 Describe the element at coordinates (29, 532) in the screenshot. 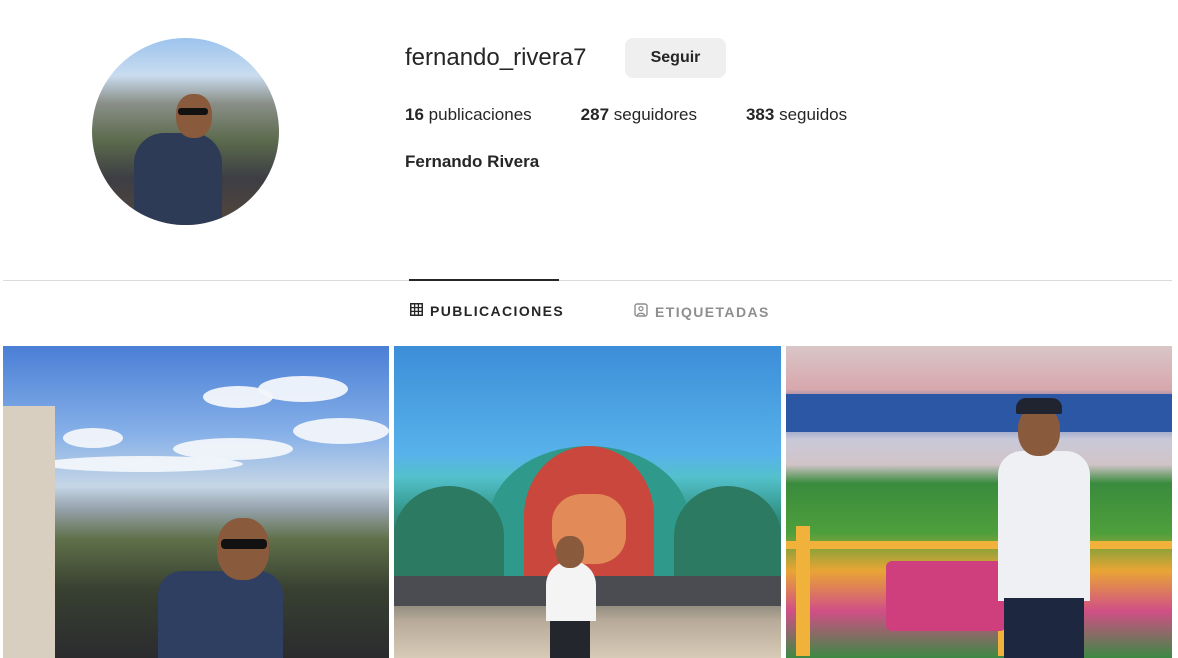

I see `stone-pillar` at that location.